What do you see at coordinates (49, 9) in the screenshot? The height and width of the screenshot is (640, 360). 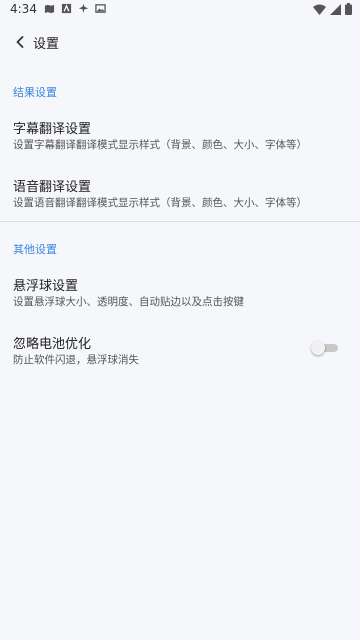 I see `map-icon` at bounding box center [49, 9].